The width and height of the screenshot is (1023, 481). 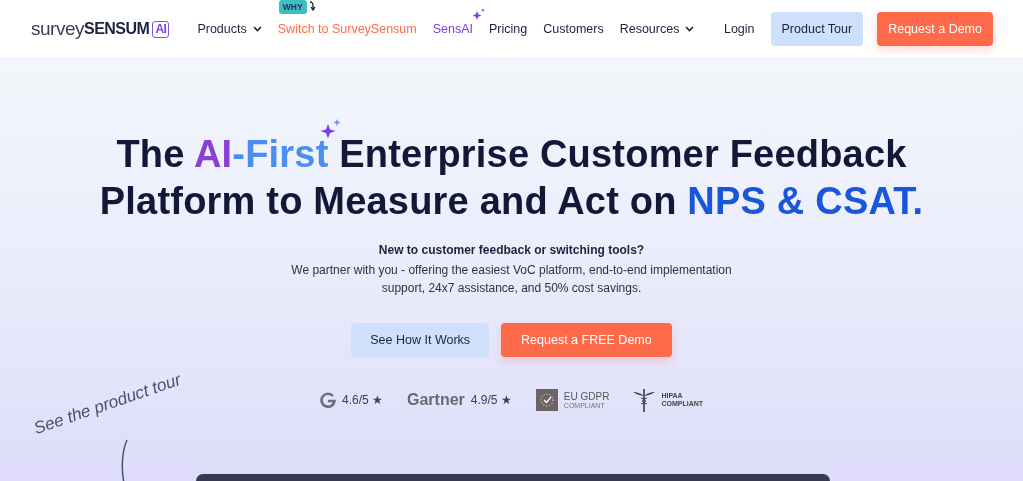 I want to click on header-button: Product Tour, so click(x=817, y=29).